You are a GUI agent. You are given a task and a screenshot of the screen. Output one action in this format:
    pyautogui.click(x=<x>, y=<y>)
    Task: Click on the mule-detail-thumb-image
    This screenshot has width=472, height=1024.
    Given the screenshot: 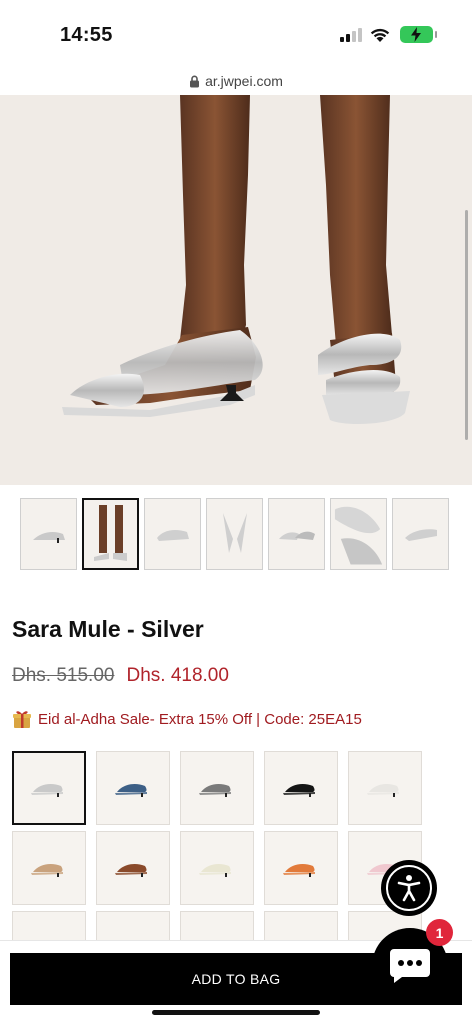 What is the action you would take?
    pyautogui.click(x=358, y=535)
    